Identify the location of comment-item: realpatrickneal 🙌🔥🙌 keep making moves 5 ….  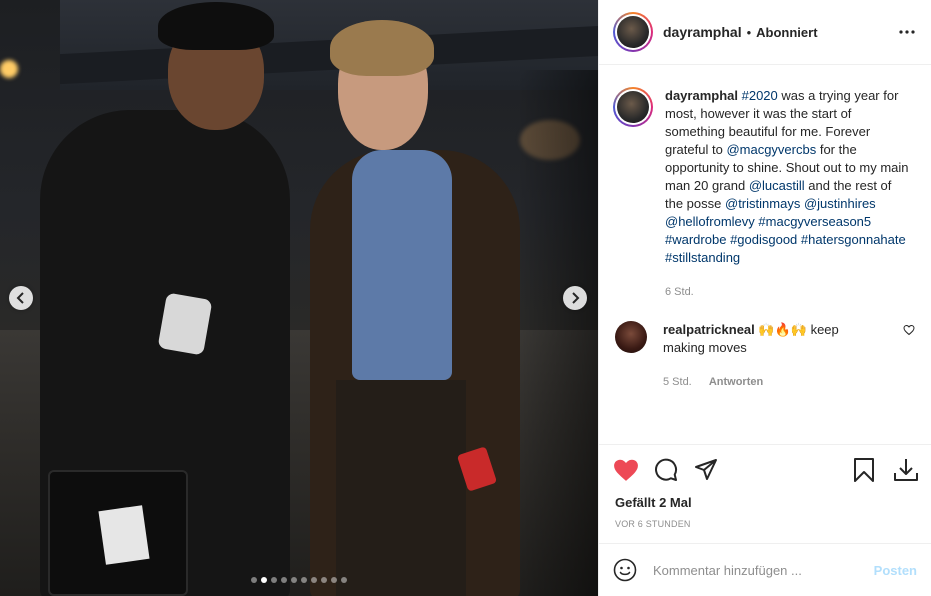
(764, 356).